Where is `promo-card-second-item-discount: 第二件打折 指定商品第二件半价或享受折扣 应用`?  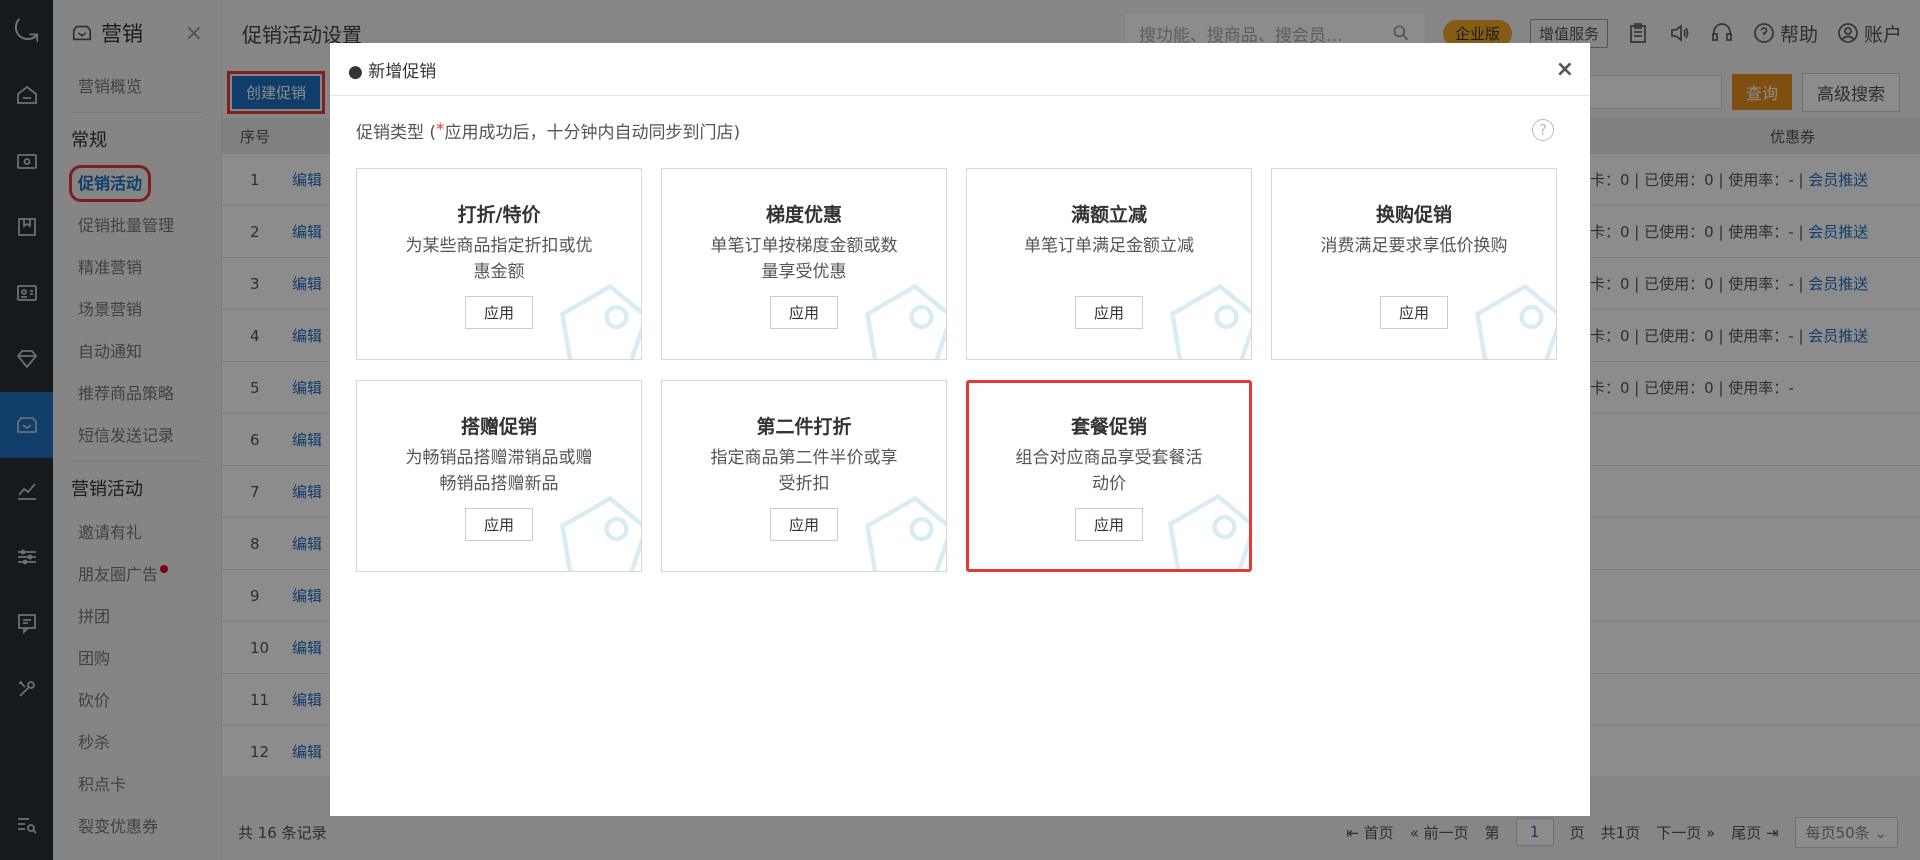 promo-card-second-item-discount: 第二件打折 指定商品第二件半价或享受折扣 应用 is located at coordinates (804, 476).